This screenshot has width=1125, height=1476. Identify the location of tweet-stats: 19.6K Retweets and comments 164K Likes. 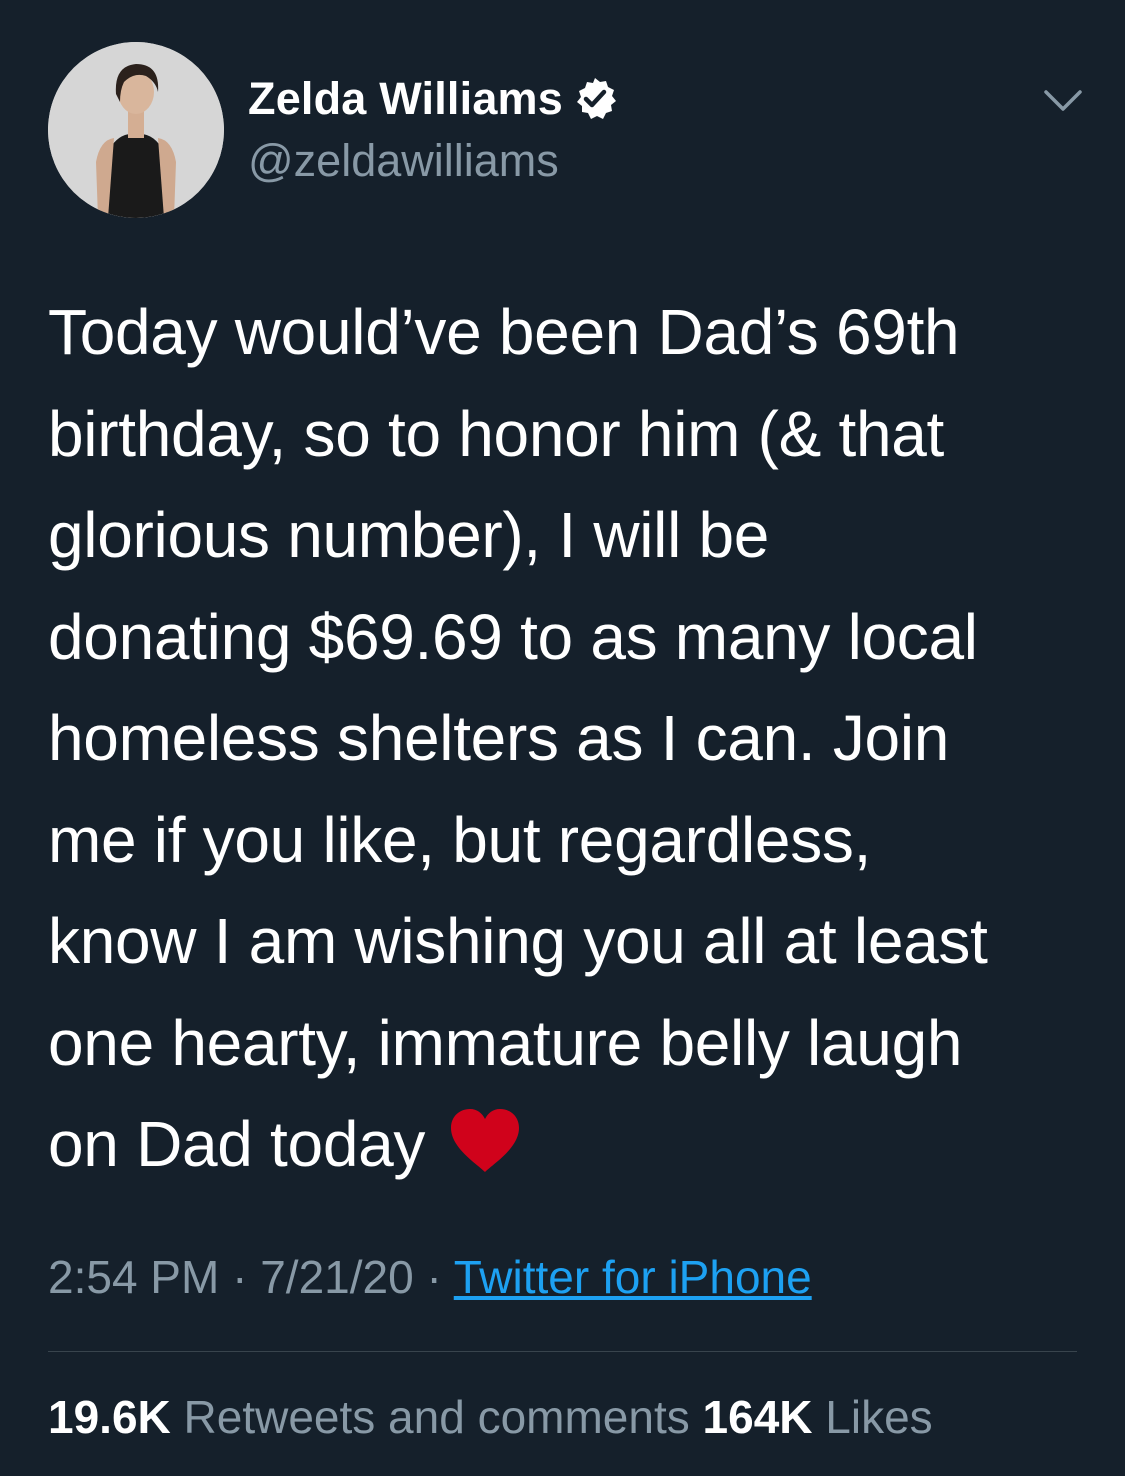
(490, 1417).